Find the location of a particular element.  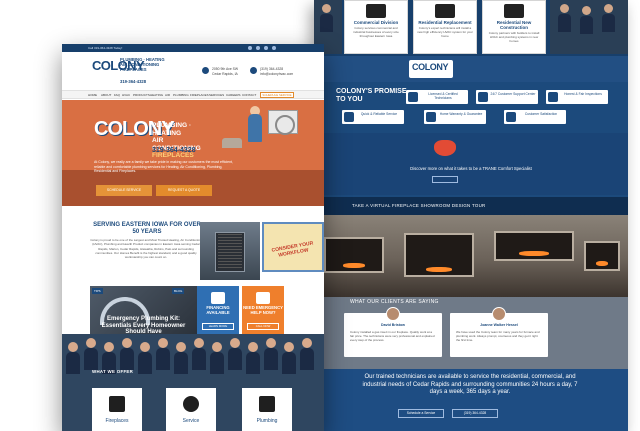

fireplace-icon is located at coordinates (117, 404).